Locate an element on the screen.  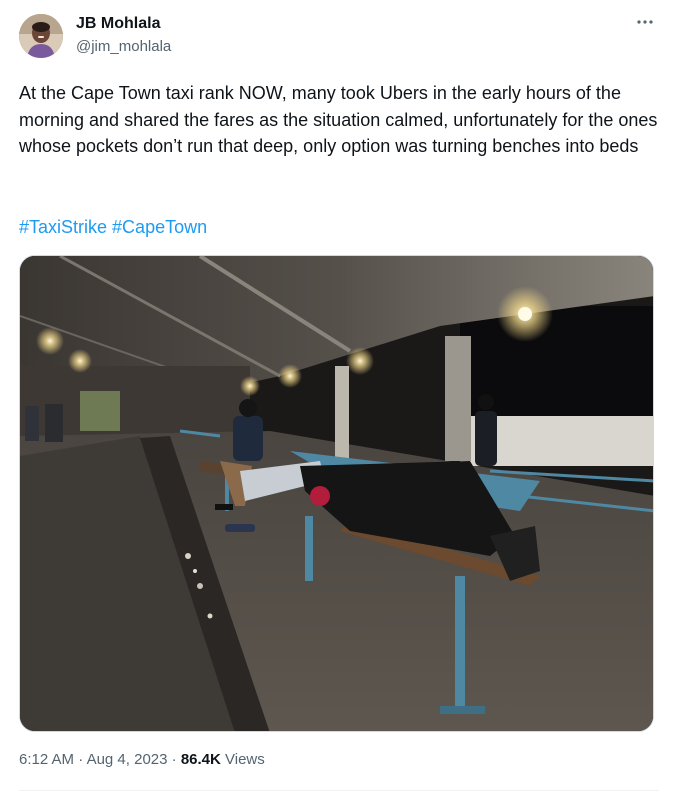
tweet-time: 6:12 AM is located at coordinates (46, 759).